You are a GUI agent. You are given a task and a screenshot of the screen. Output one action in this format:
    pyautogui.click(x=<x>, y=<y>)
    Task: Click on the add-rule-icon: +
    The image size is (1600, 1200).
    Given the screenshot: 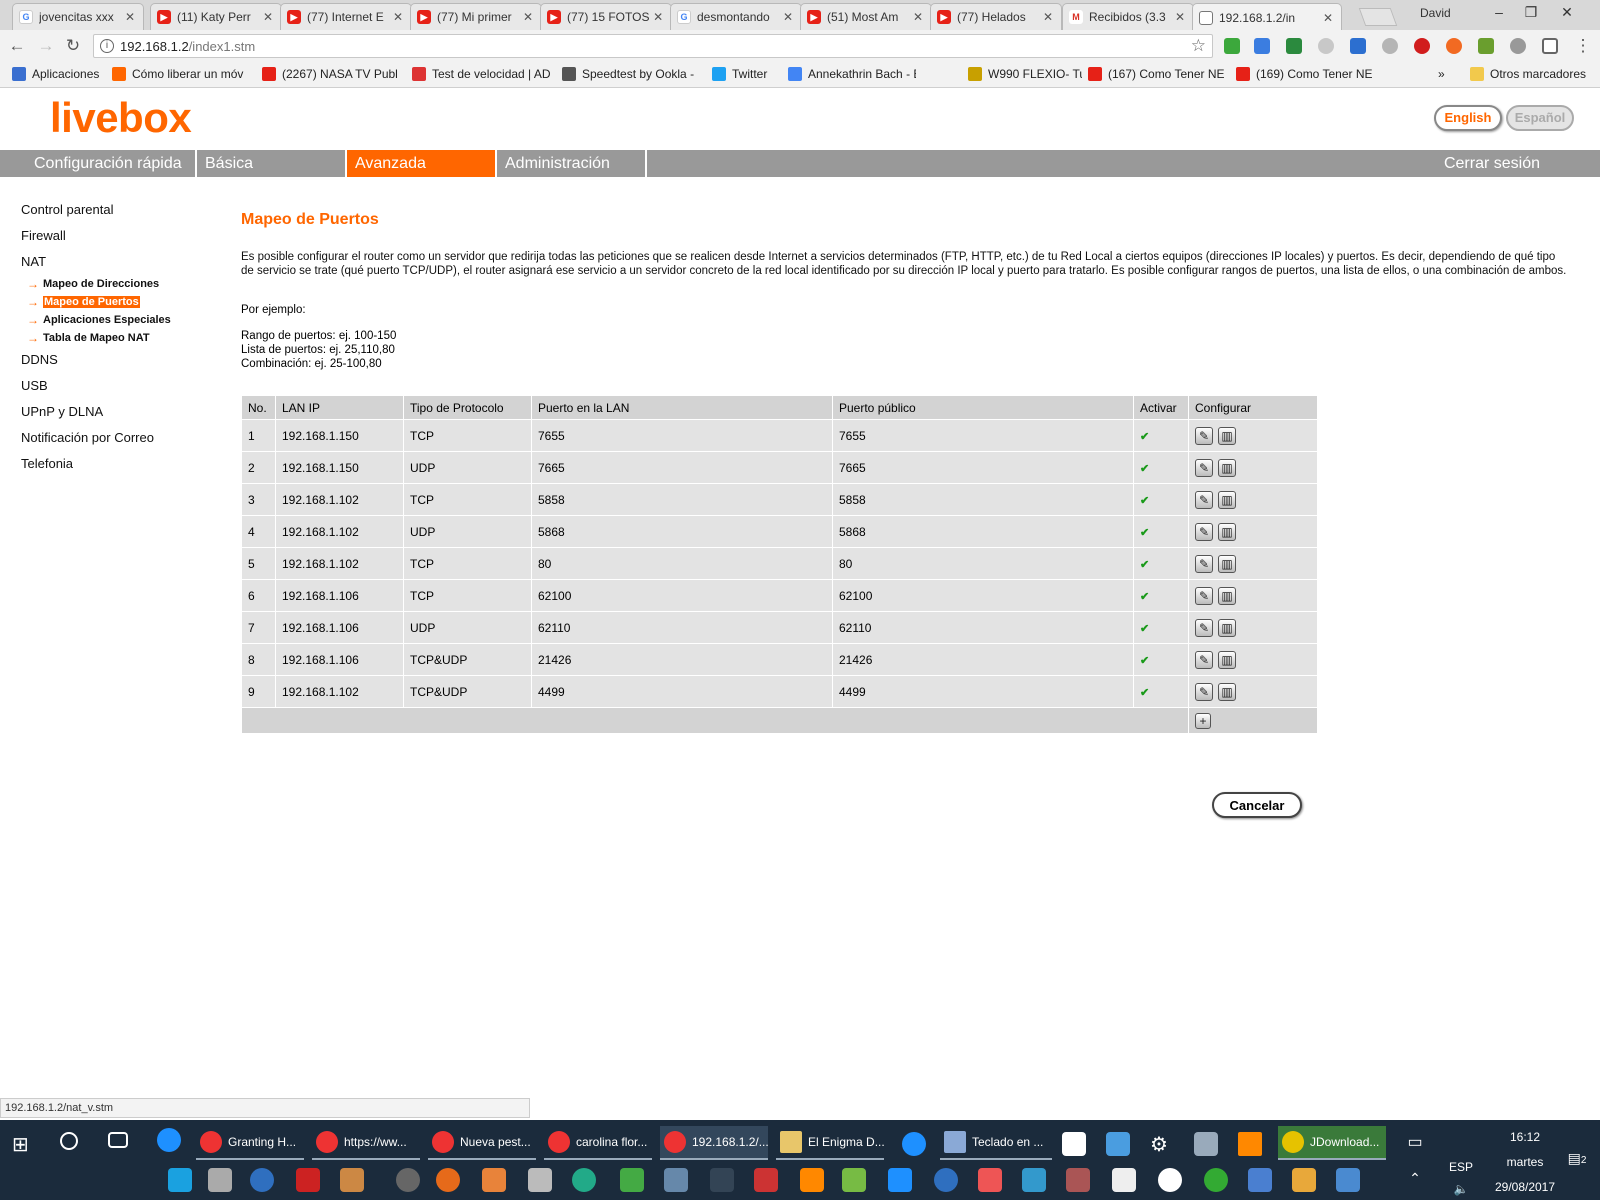 What is the action you would take?
    pyautogui.click(x=1203, y=720)
    